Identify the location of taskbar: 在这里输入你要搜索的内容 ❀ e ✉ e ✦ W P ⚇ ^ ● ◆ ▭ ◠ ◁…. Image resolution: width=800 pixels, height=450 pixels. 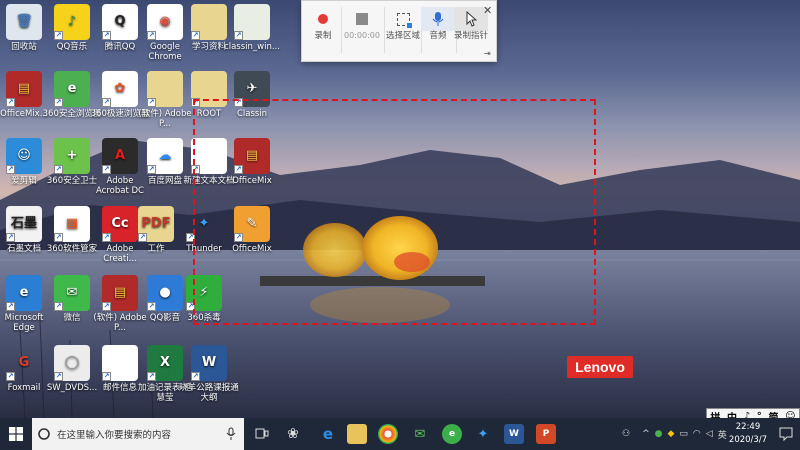
(400, 434).